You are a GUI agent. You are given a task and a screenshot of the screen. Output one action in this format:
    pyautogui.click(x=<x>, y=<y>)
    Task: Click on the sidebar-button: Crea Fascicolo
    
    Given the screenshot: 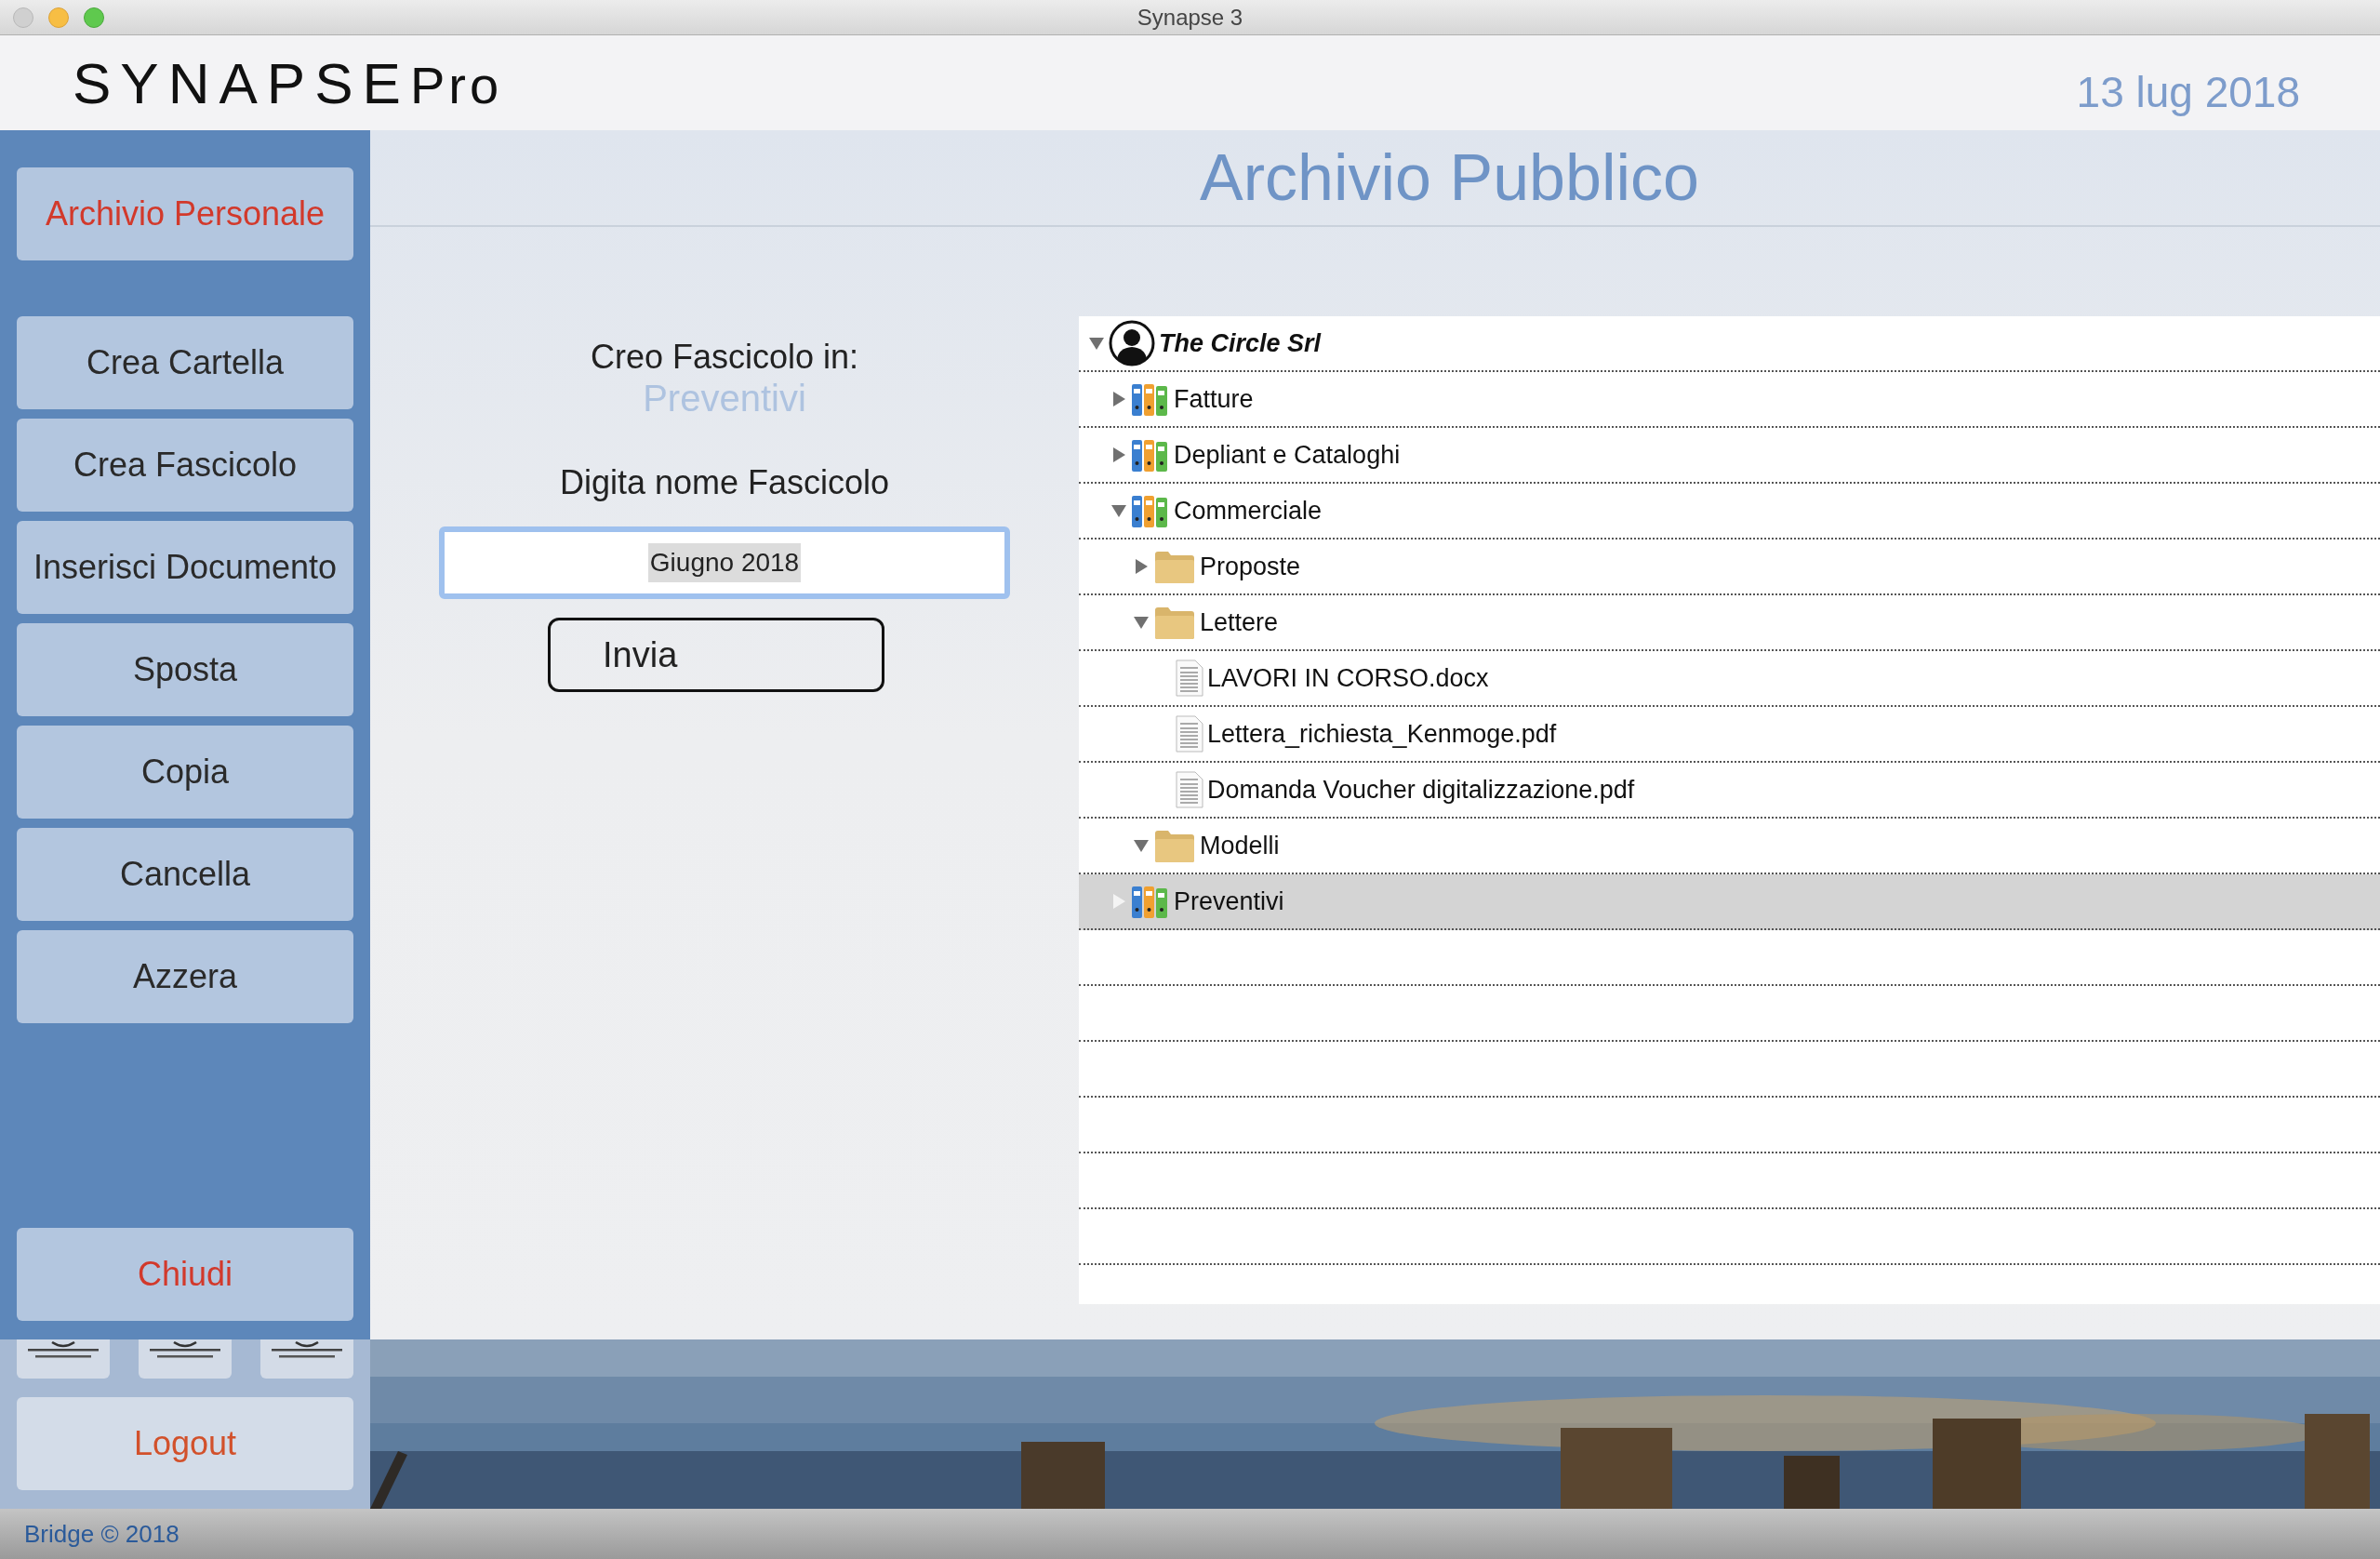 What is the action you would take?
    pyautogui.click(x=185, y=466)
    